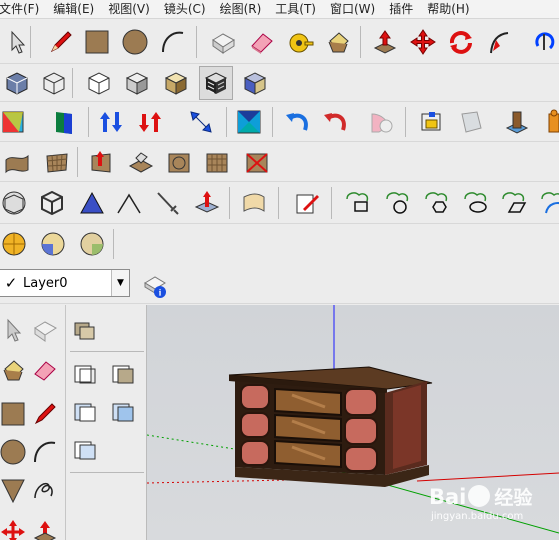 This screenshot has width=559, height=540. Describe the element at coordinates (45, 414) in the screenshot. I see `palette-line-tool` at that location.